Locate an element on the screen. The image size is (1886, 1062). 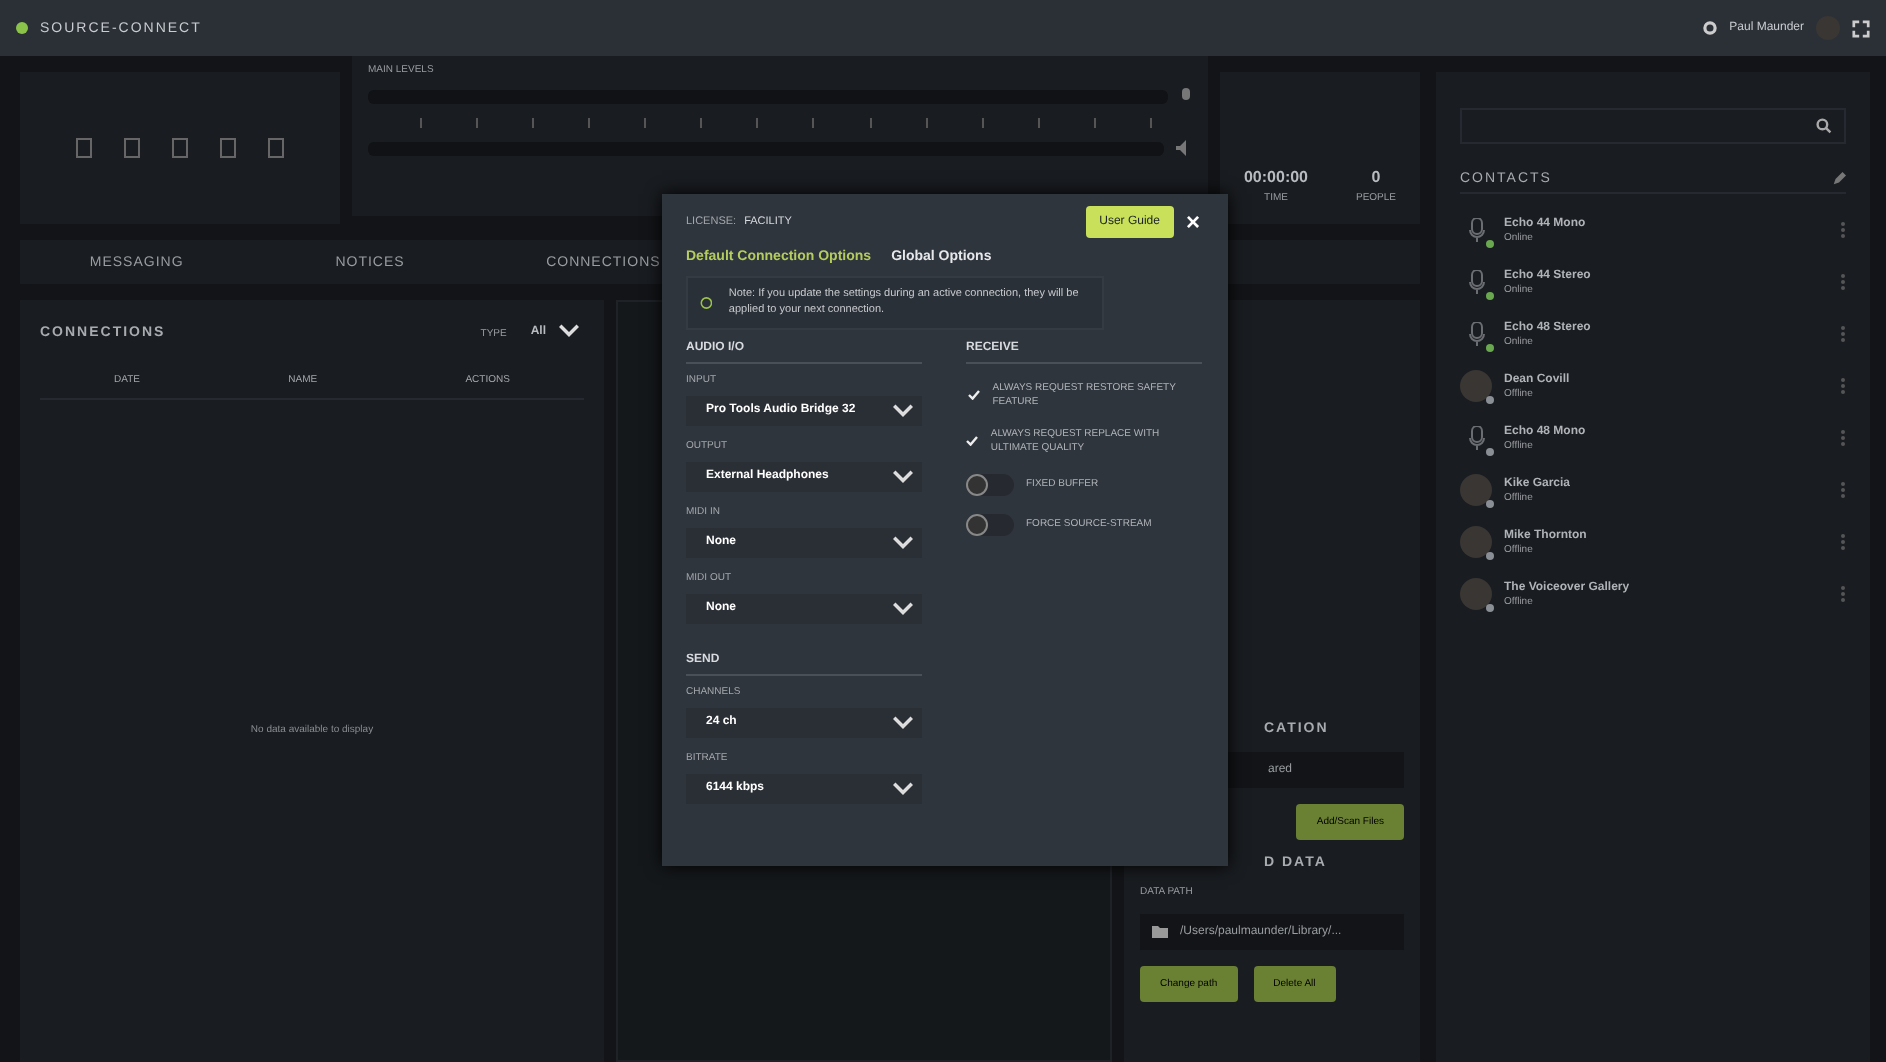
status-dot-icon is located at coordinates (22, 28).